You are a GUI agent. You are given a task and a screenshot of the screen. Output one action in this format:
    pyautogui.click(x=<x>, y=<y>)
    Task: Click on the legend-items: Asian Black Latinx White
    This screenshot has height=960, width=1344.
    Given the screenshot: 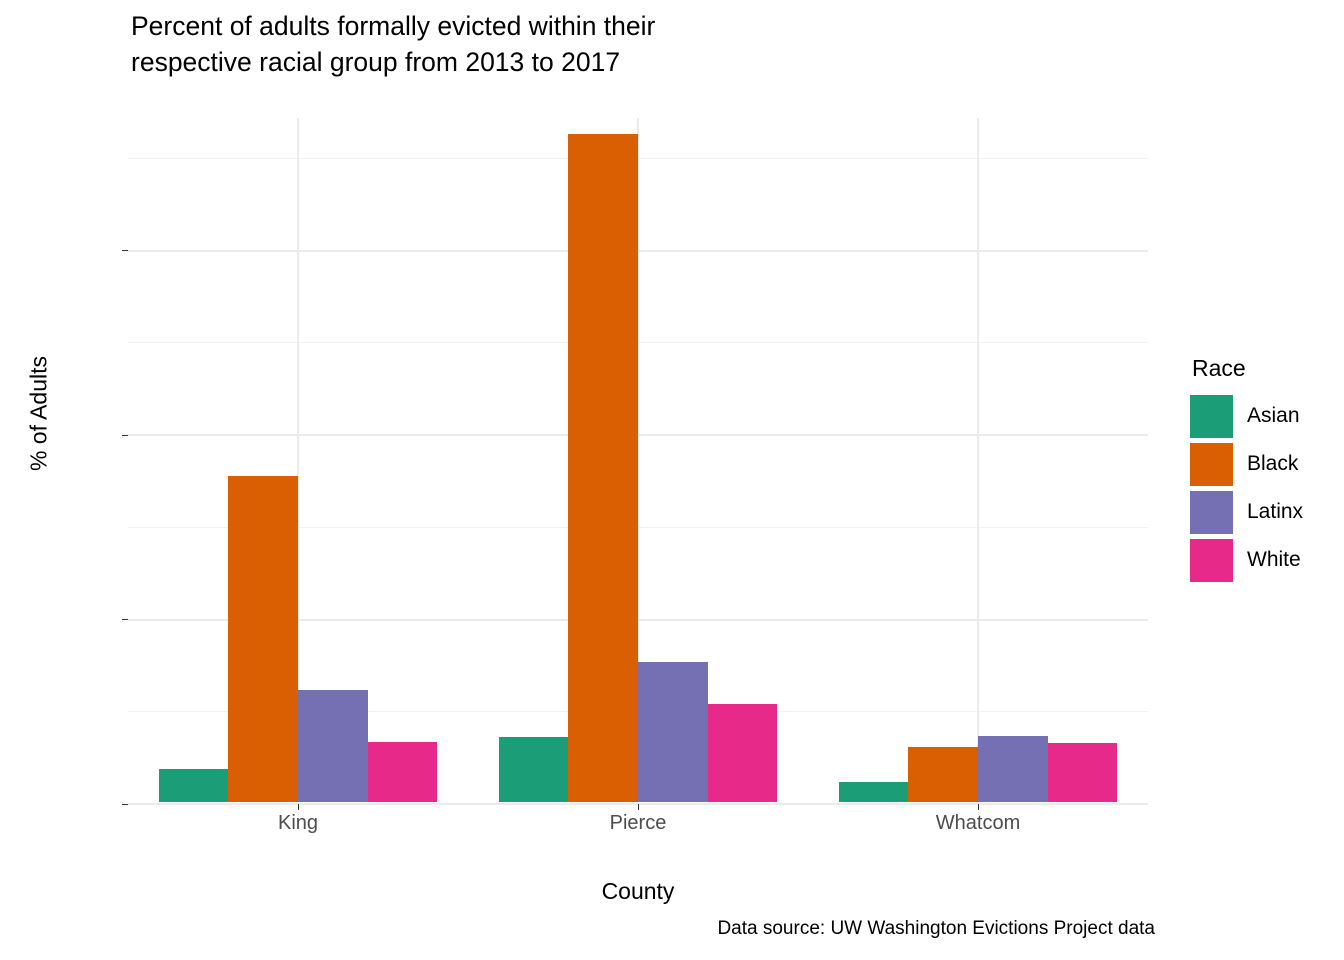 What is the action you would take?
    pyautogui.click(x=1267, y=488)
    